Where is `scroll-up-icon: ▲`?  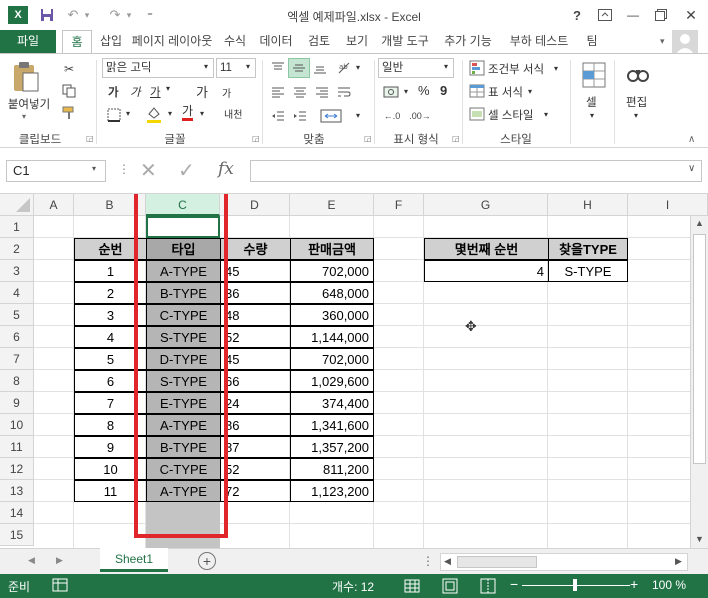 scroll-up-icon: ▲ is located at coordinates (699, 223).